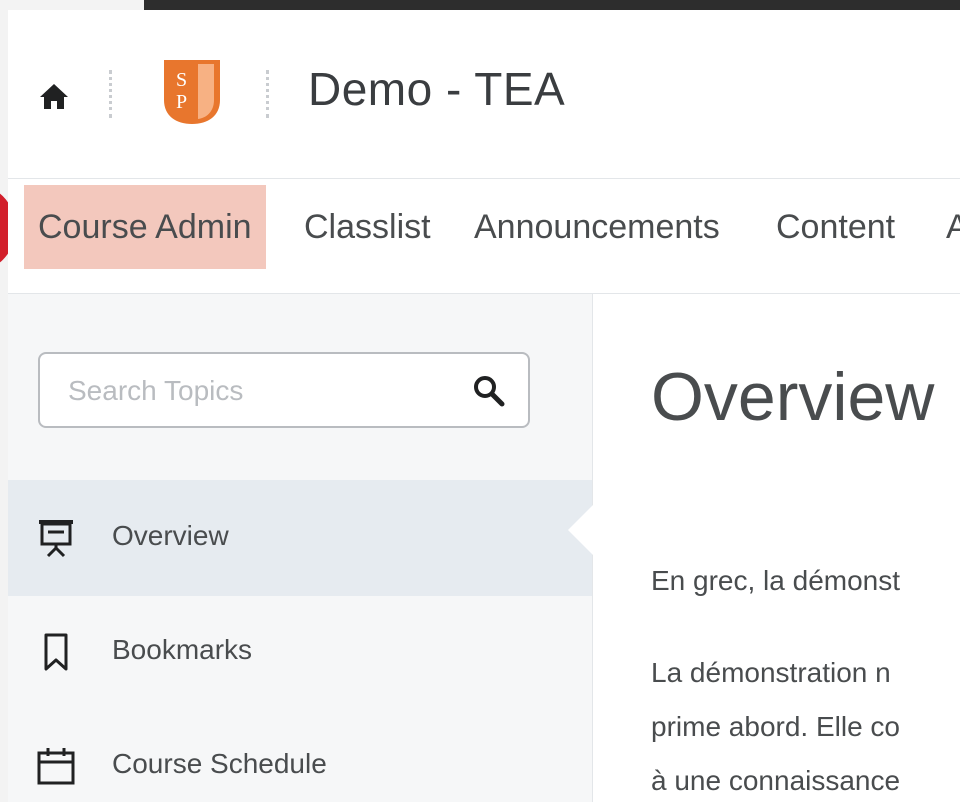 The image size is (960, 802). I want to click on window-top-bar, so click(552, 5).